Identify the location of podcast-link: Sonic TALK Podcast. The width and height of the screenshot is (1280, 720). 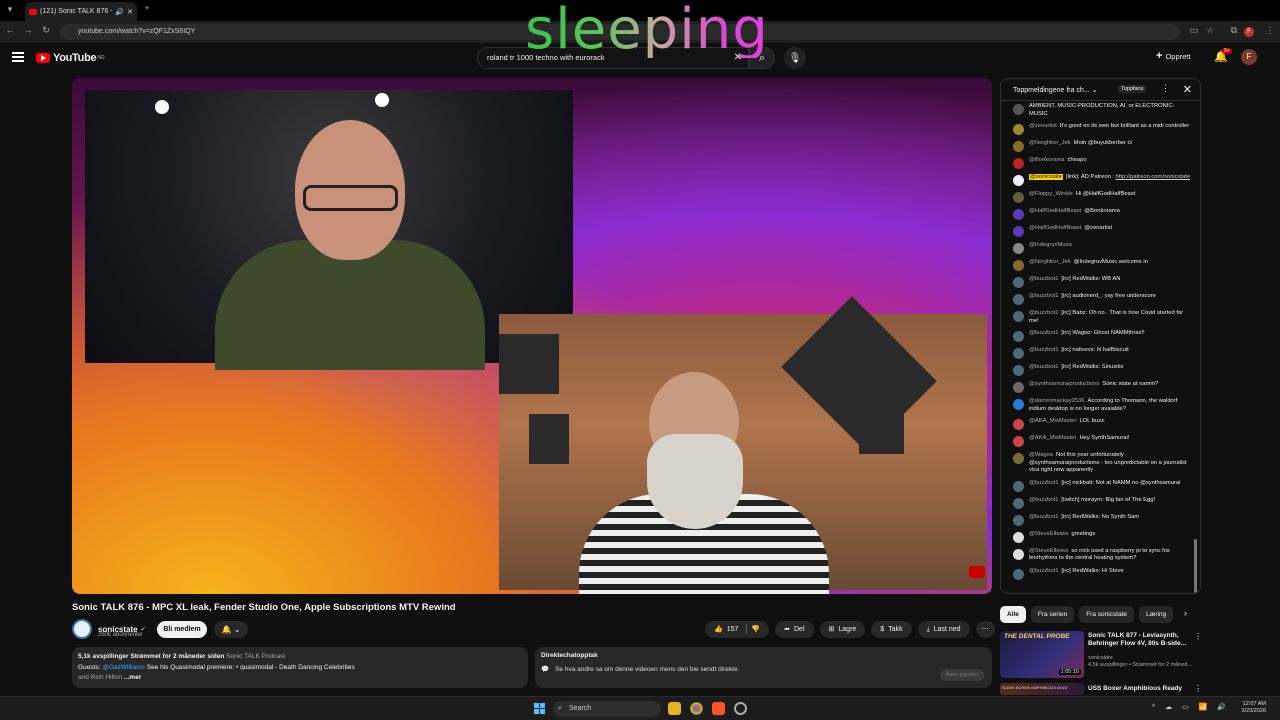
(255, 656).